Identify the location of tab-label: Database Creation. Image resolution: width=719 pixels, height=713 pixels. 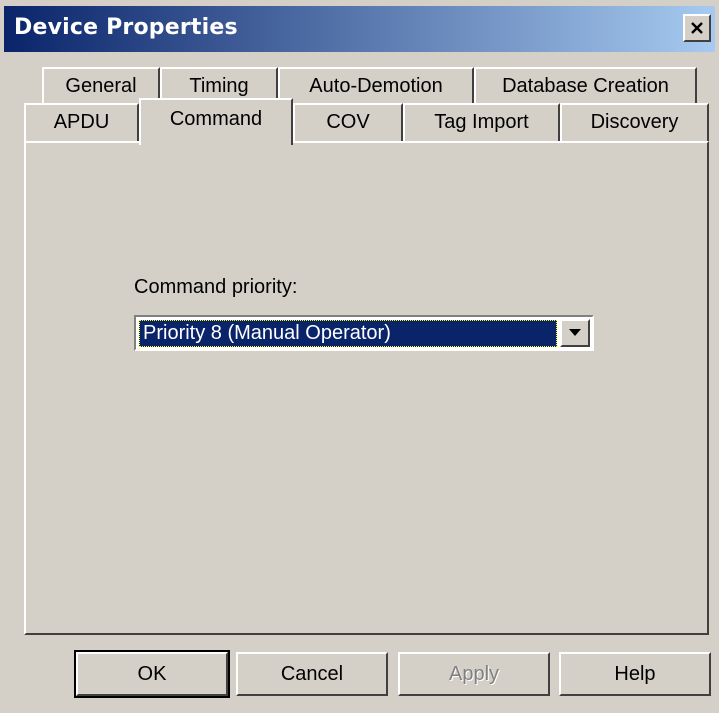
(585, 86).